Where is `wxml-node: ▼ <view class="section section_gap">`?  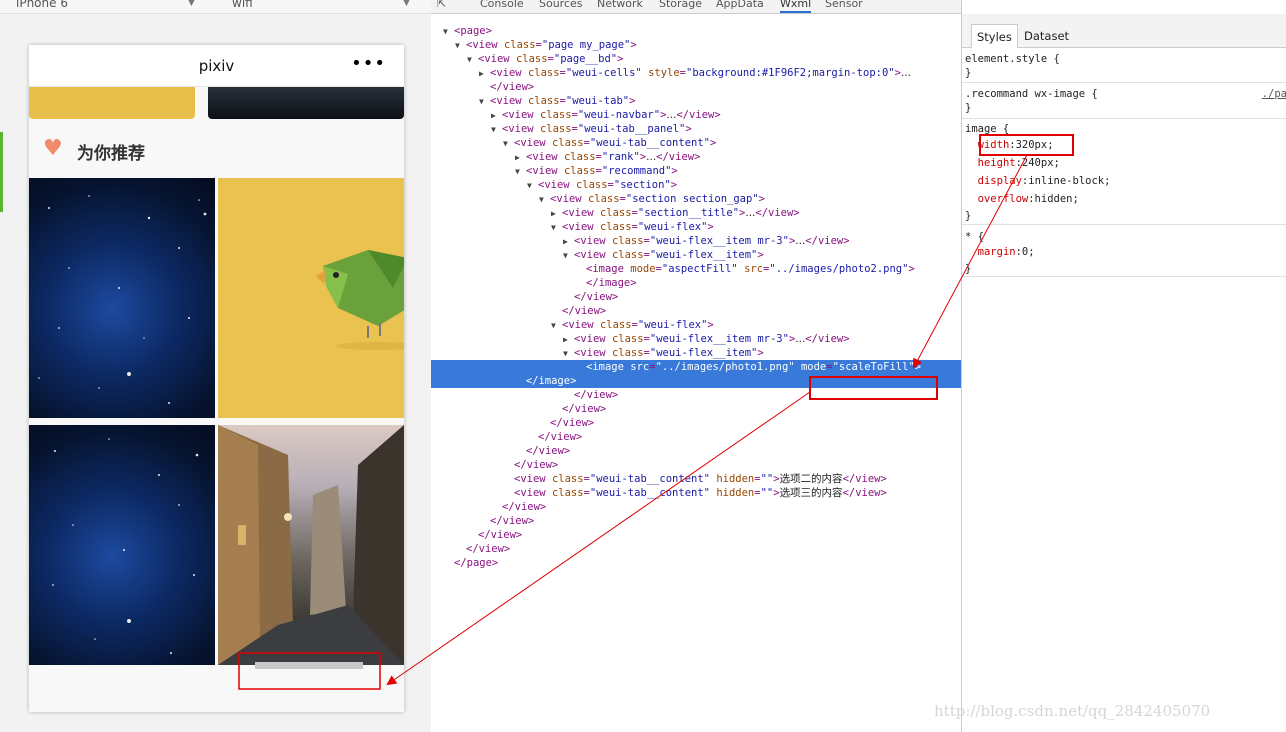
wxml-node: ▼ <view class="section section_gap"> is located at coordinates (696, 199).